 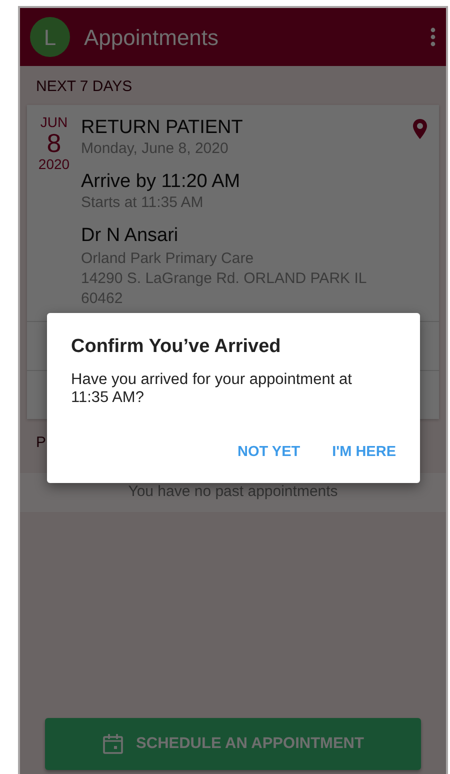 I want to click on section-heading: P, so click(x=41, y=443).